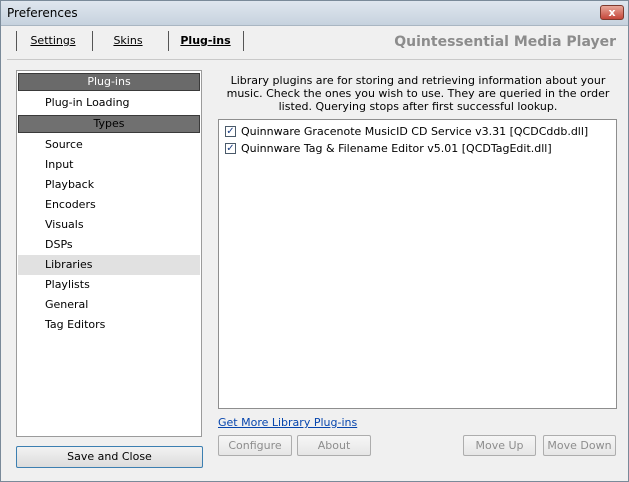 The image size is (629, 482). What do you see at coordinates (230, 131) in the screenshot?
I see `plugin-checkbox-gracenote: ✓` at bounding box center [230, 131].